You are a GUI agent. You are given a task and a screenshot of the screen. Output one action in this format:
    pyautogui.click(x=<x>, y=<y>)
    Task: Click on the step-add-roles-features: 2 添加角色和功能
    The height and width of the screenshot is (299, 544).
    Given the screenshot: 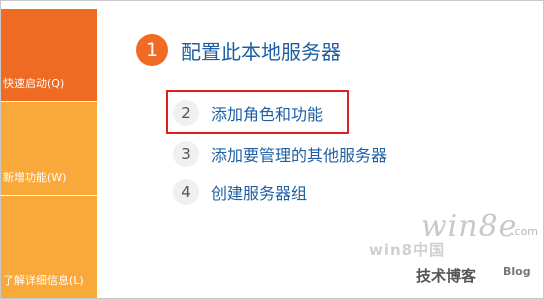 What is the action you would take?
    pyautogui.click(x=248, y=113)
    